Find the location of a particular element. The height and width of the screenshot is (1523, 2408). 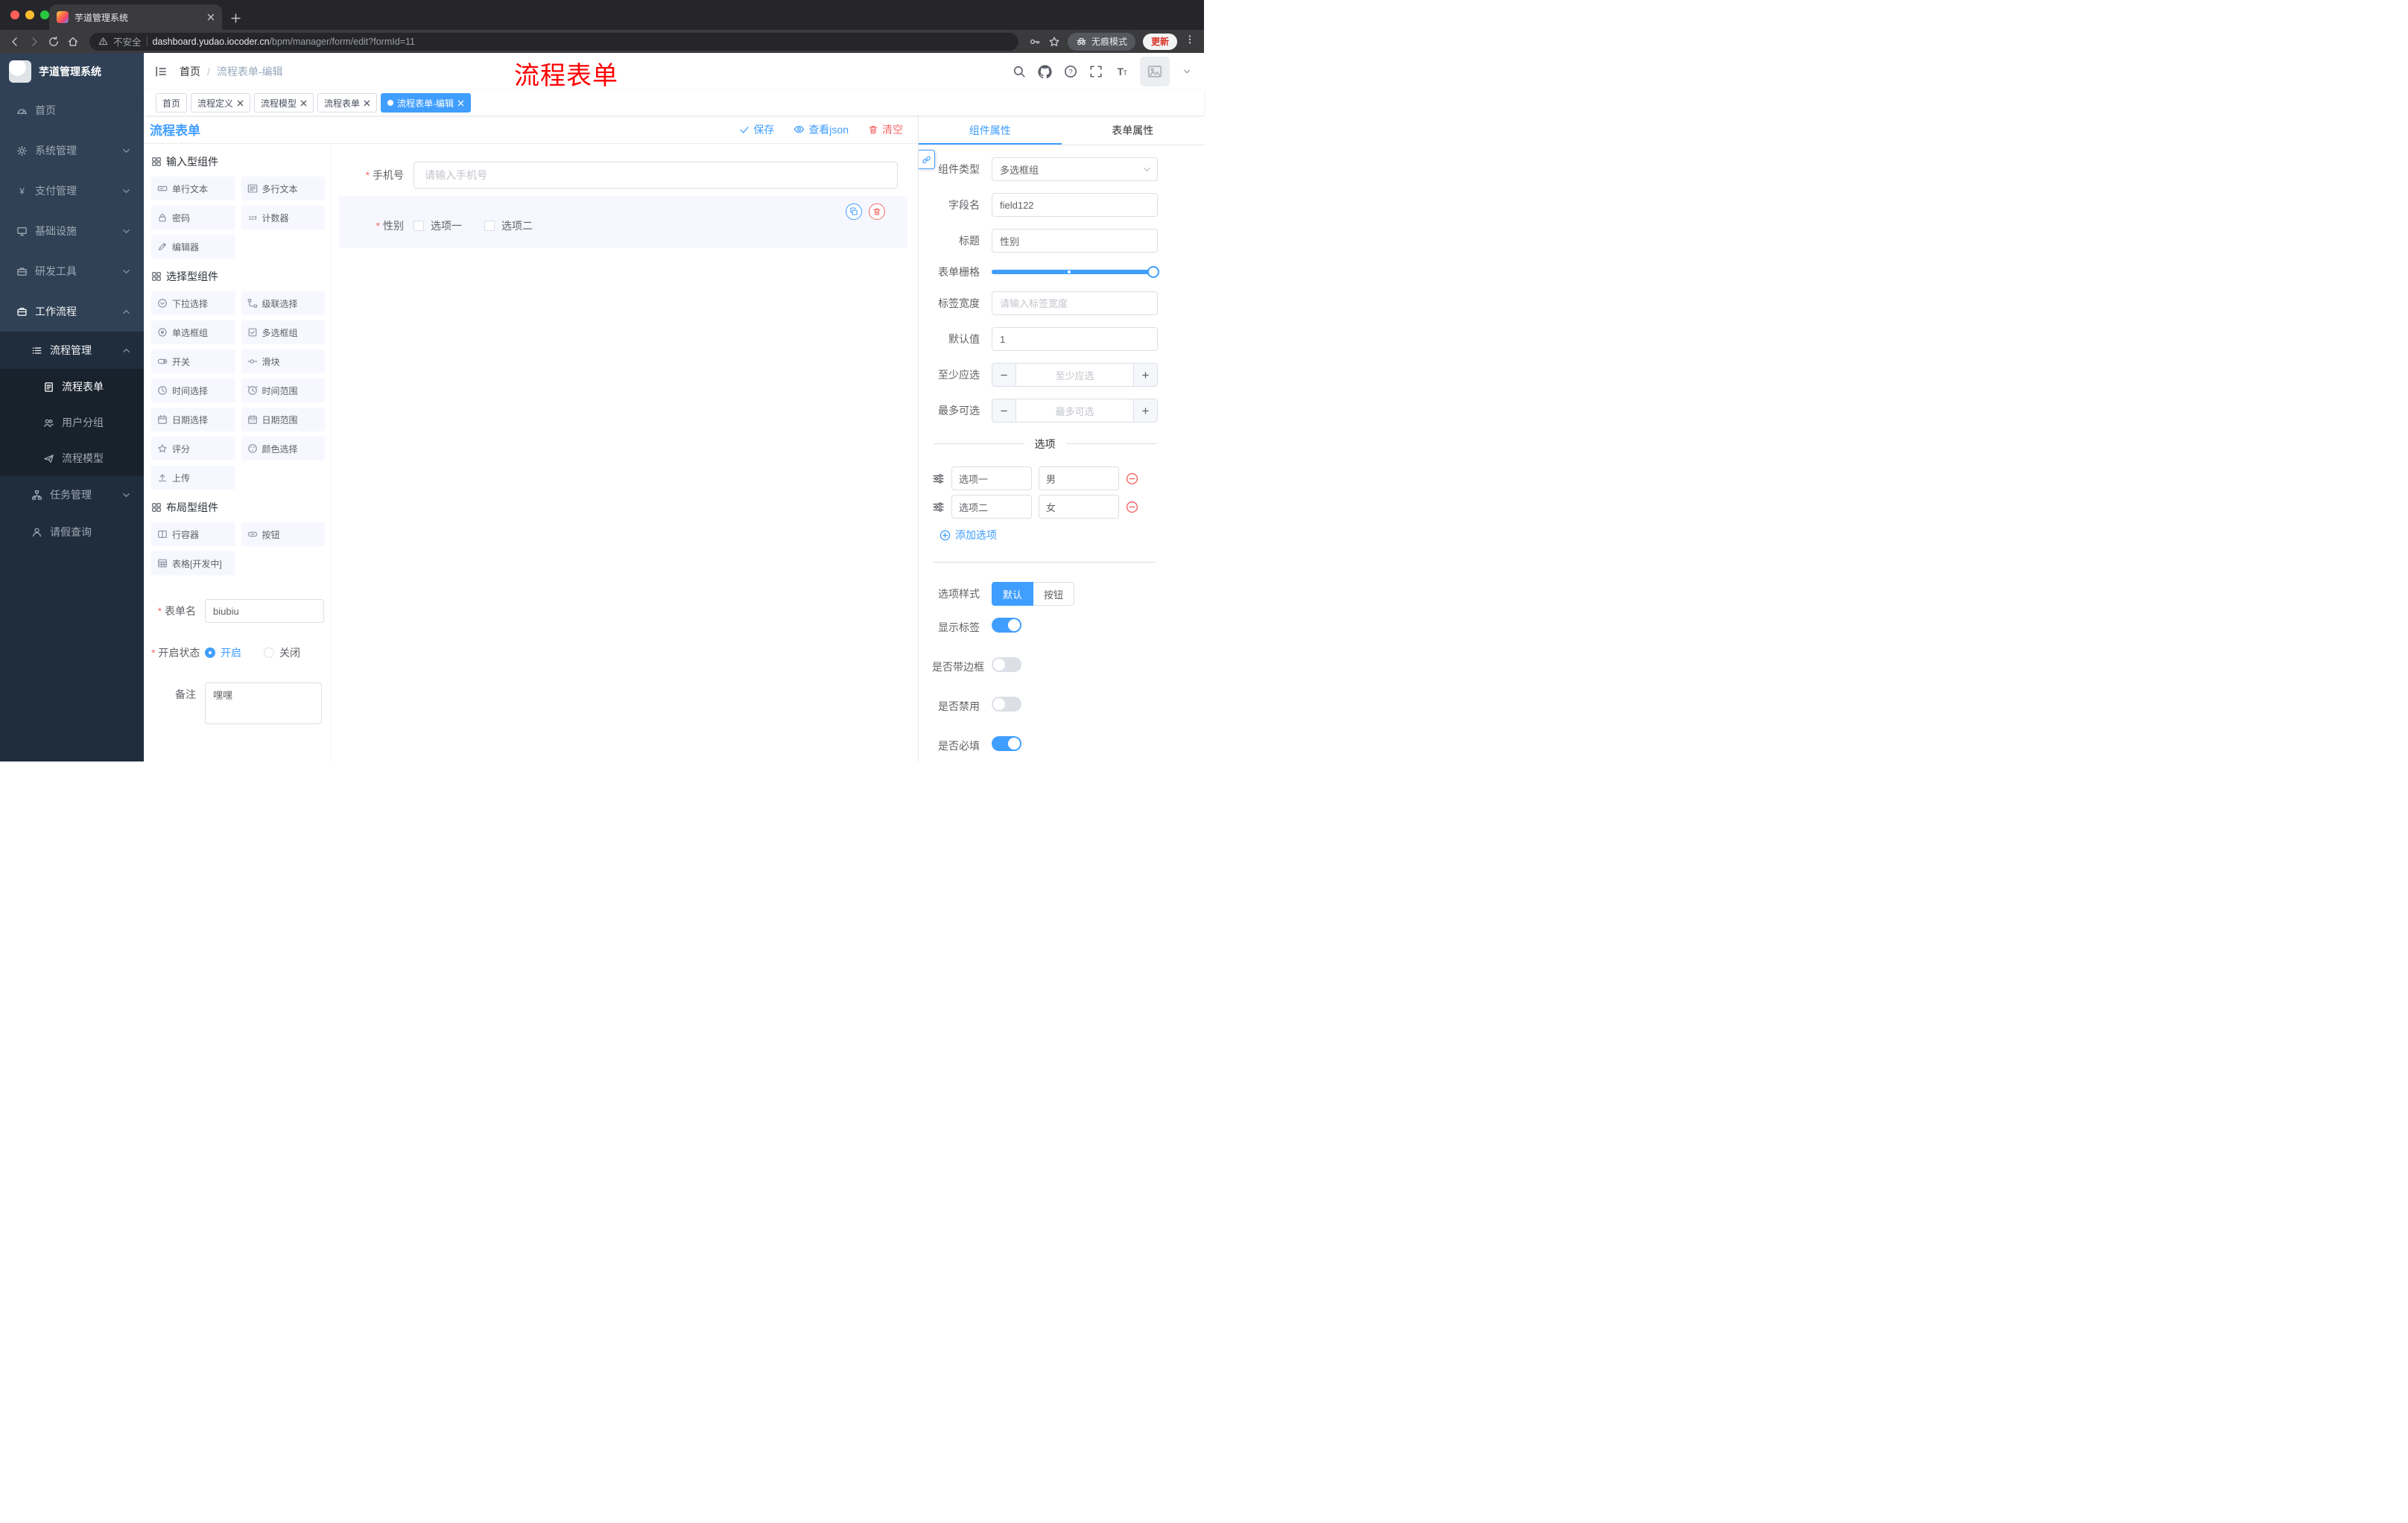

palette-item-date-picker: 日期选择 is located at coordinates (193, 420).